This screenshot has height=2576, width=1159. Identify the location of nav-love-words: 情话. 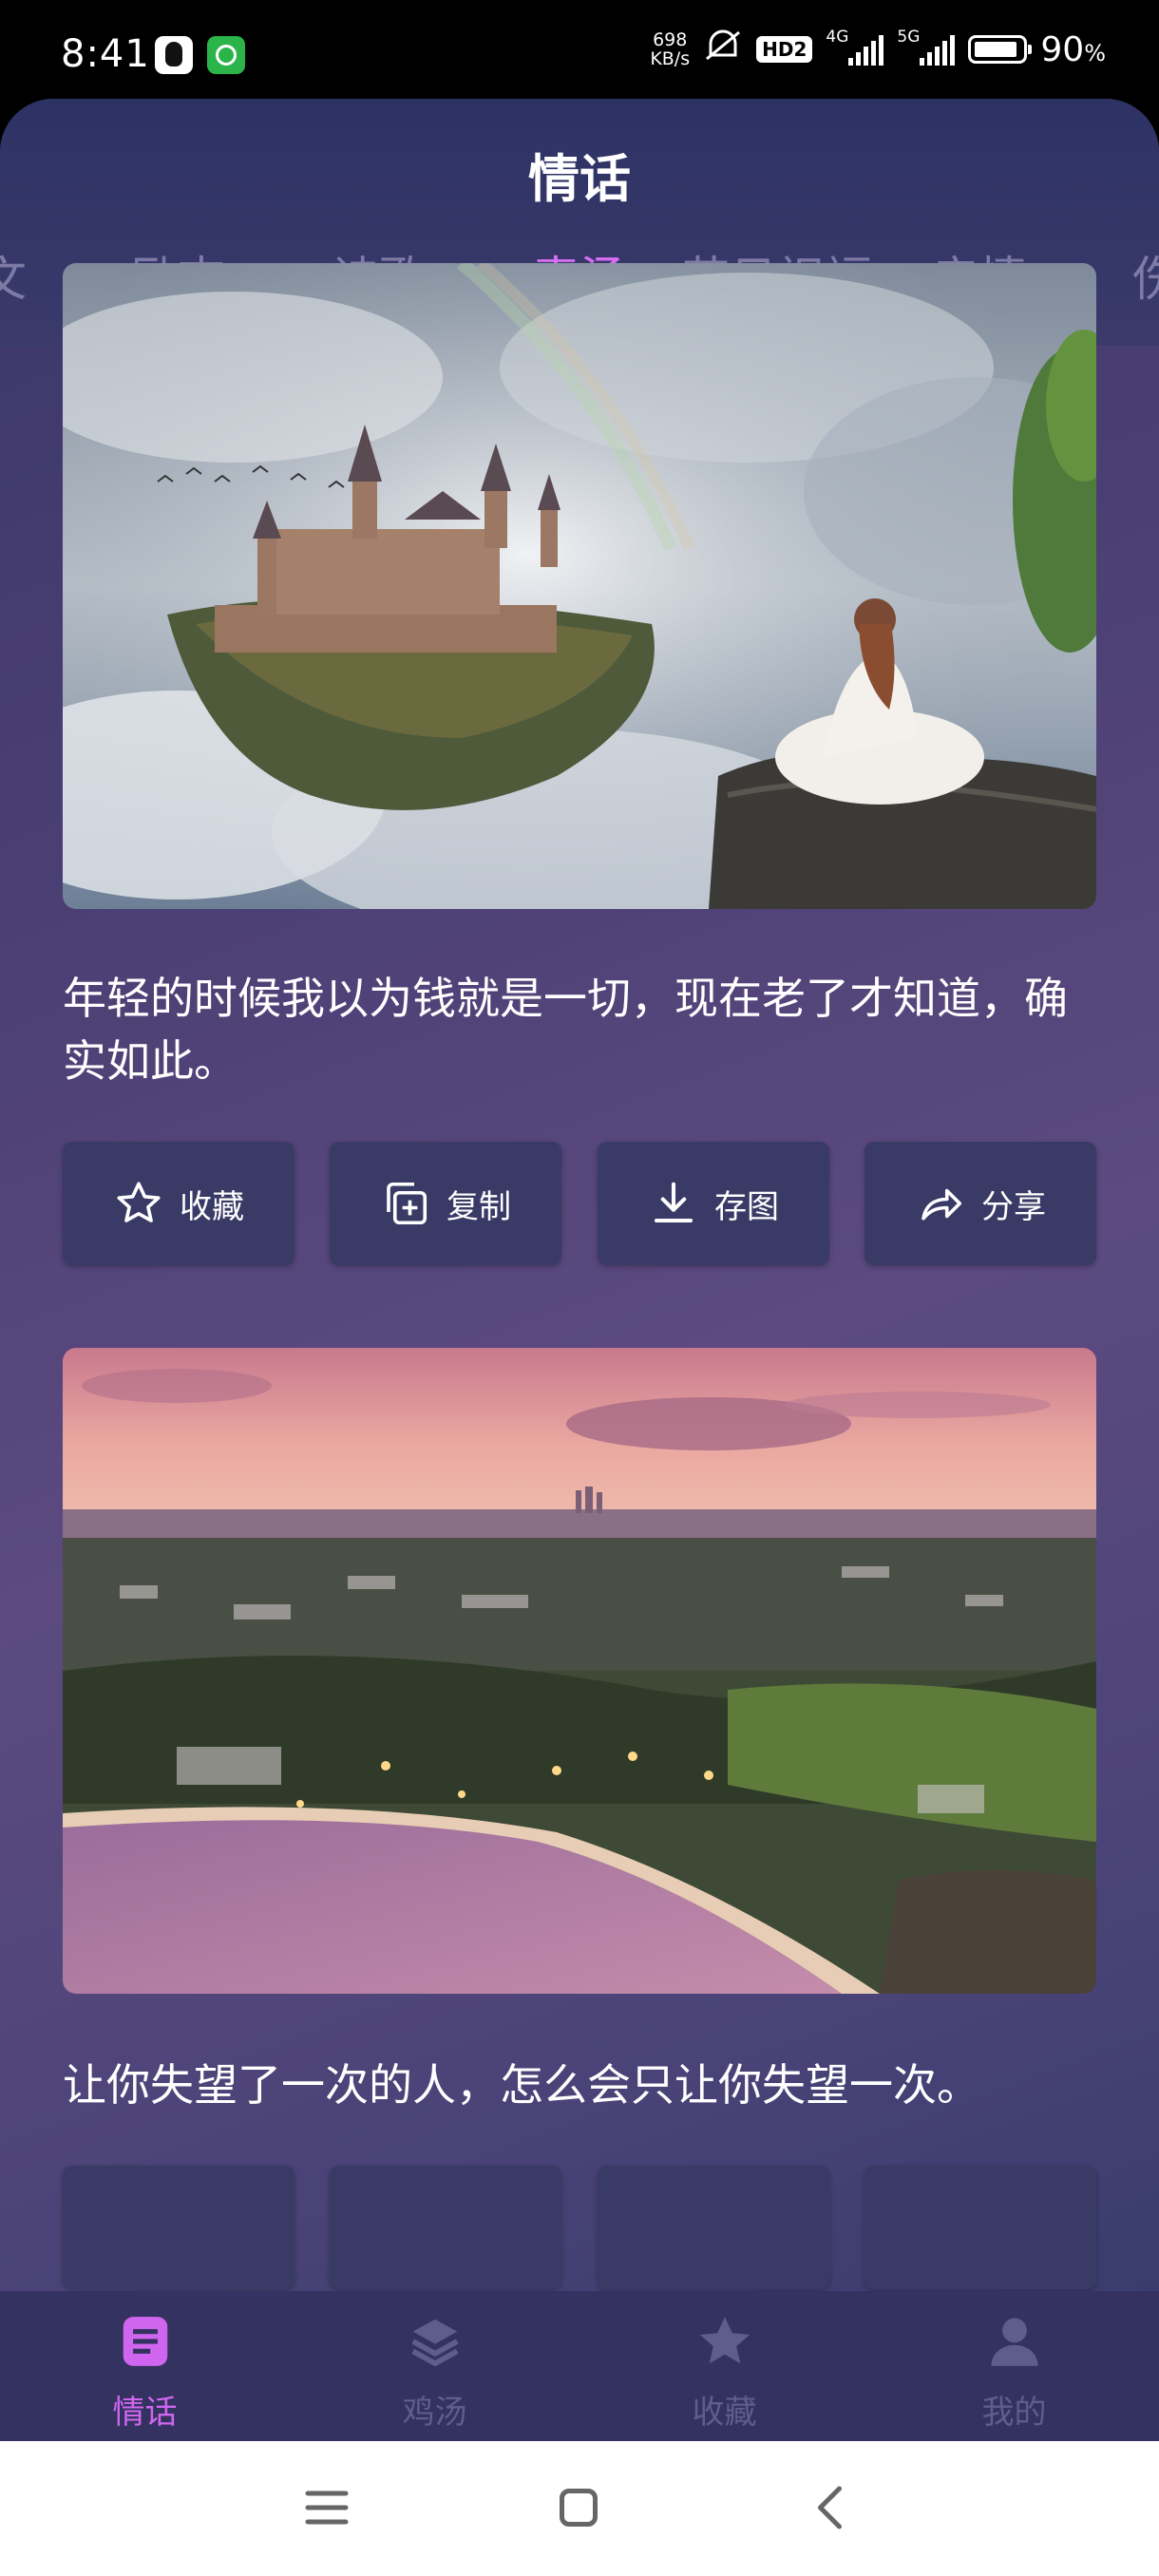
(145, 2366).